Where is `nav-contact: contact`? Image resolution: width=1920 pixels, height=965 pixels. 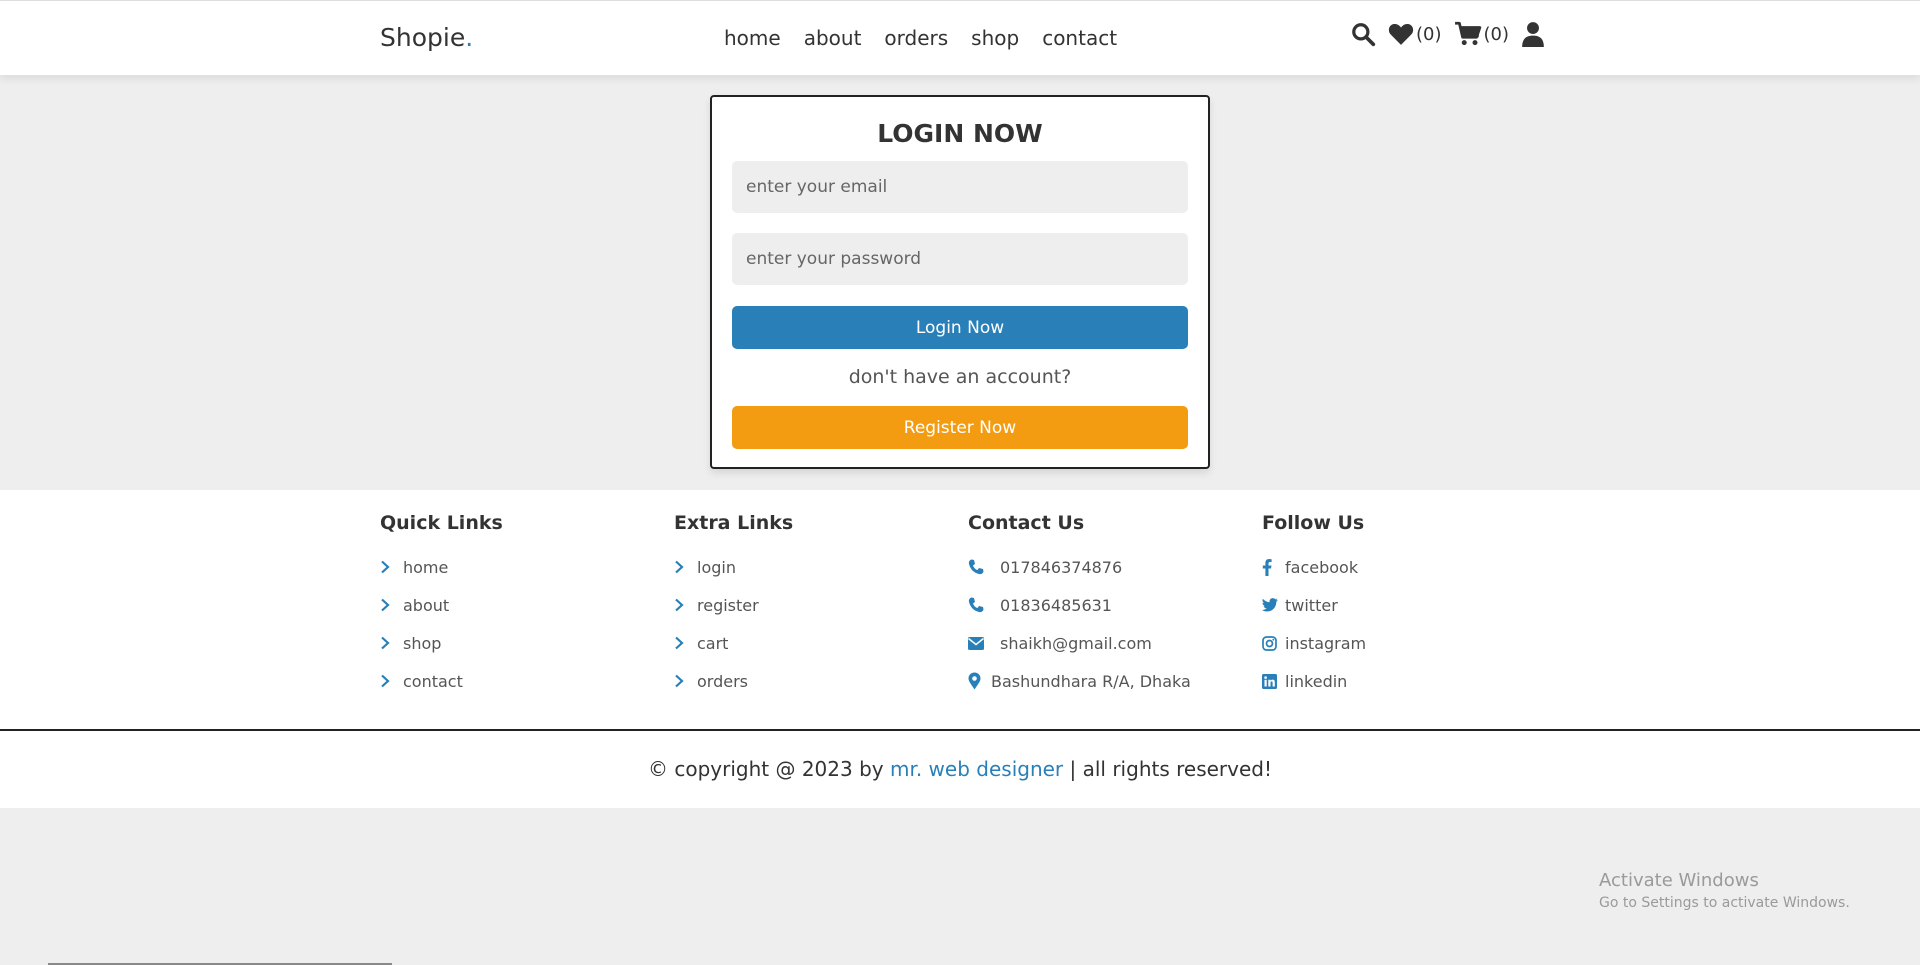
nav-contact: contact is located at coordinates (1079, 38).